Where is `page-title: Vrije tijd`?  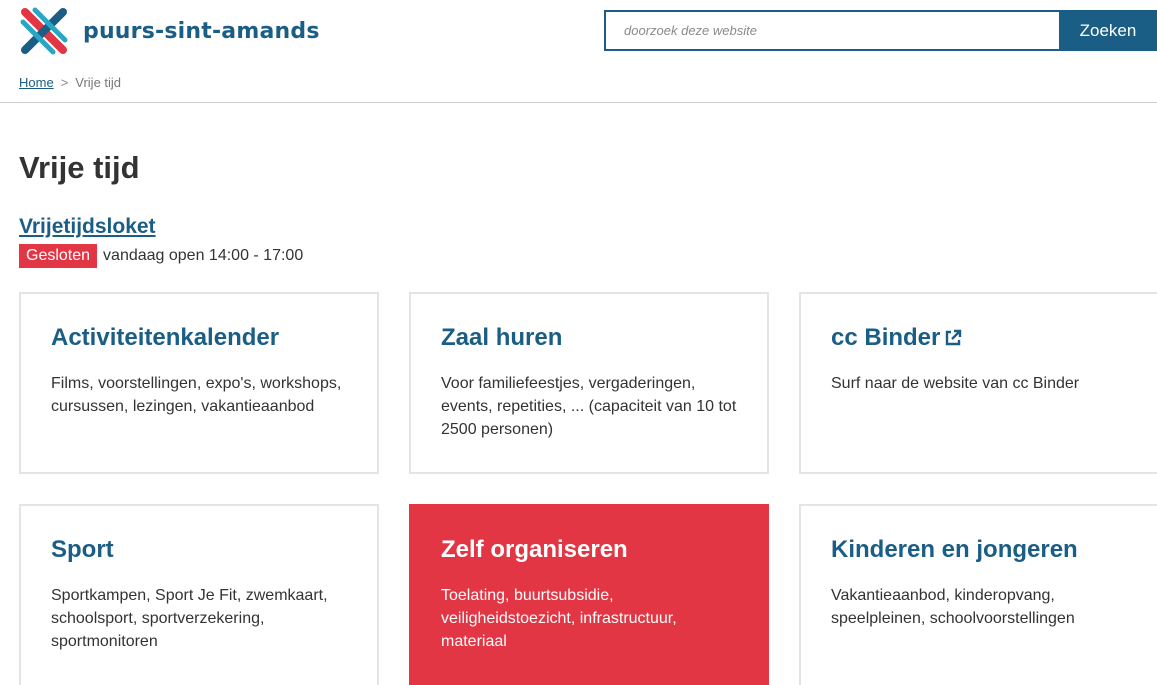 page-title: Vrije tijd is located at coordinates (79, 167).